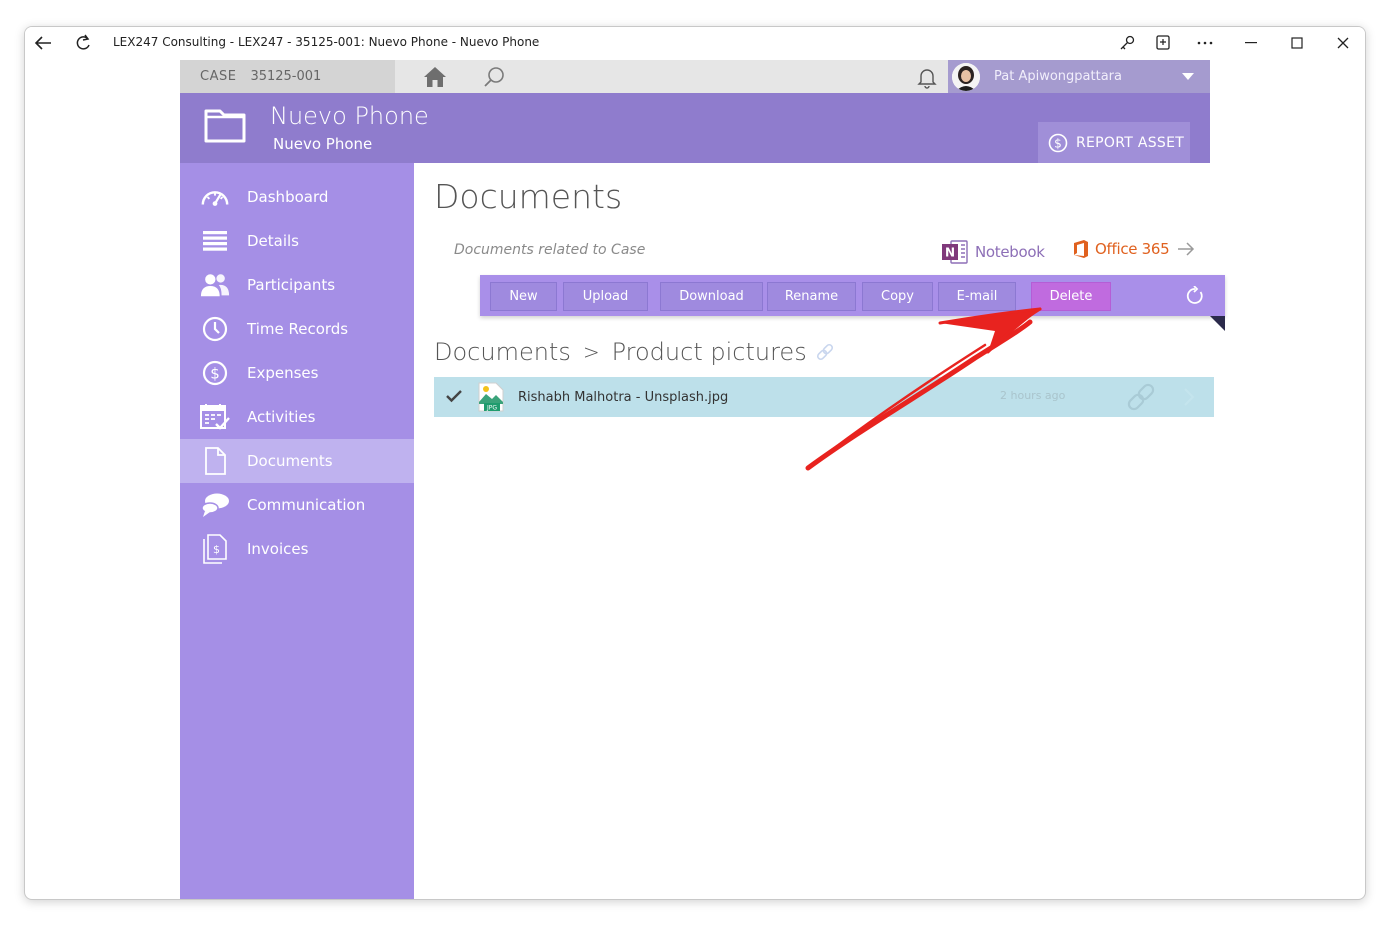  Describe the element at coordinates (491, 397) in the screenshot. I see `jpg-file-icon: JPG` at that location.